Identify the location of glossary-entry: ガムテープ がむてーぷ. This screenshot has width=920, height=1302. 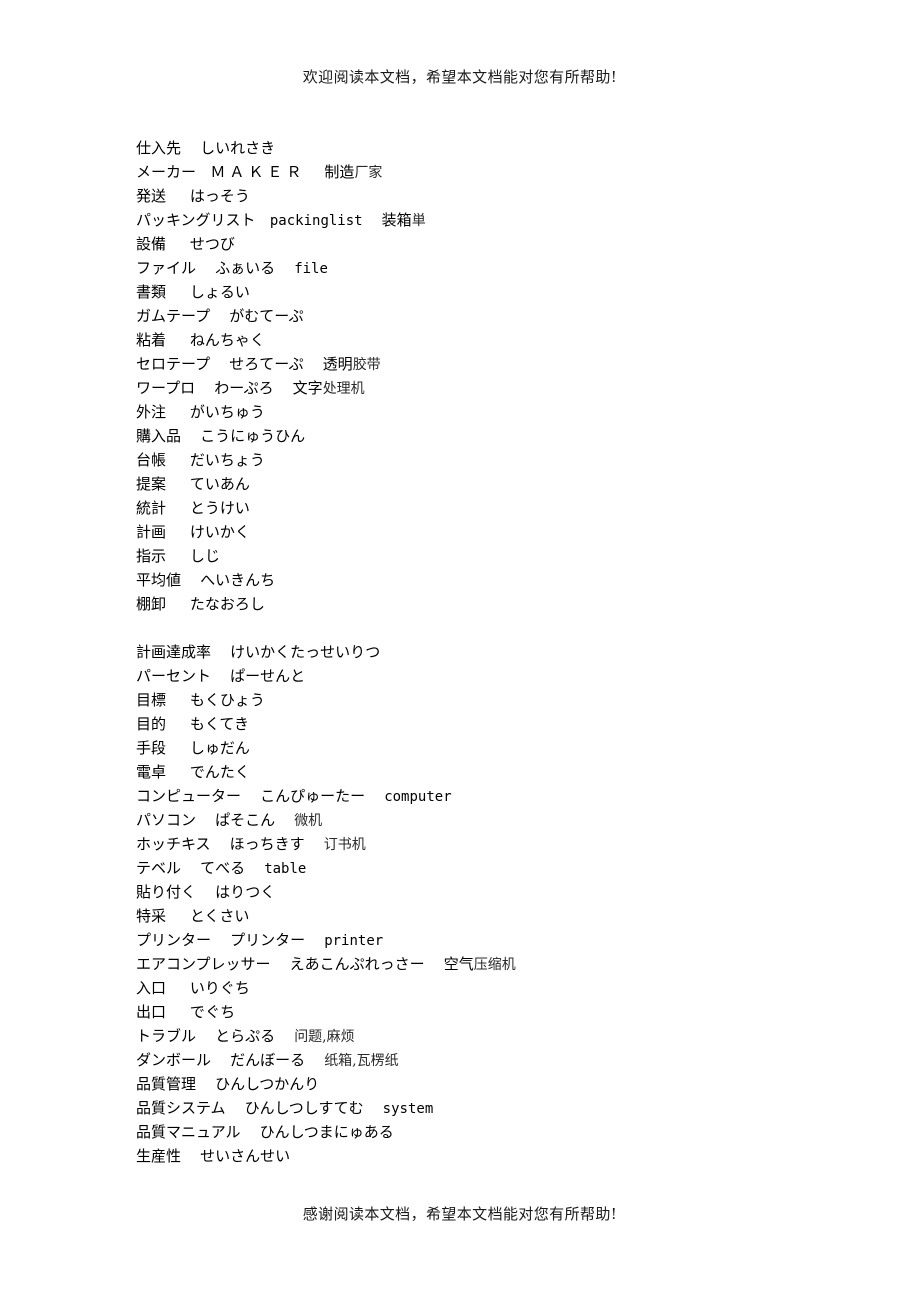
(506, 316).